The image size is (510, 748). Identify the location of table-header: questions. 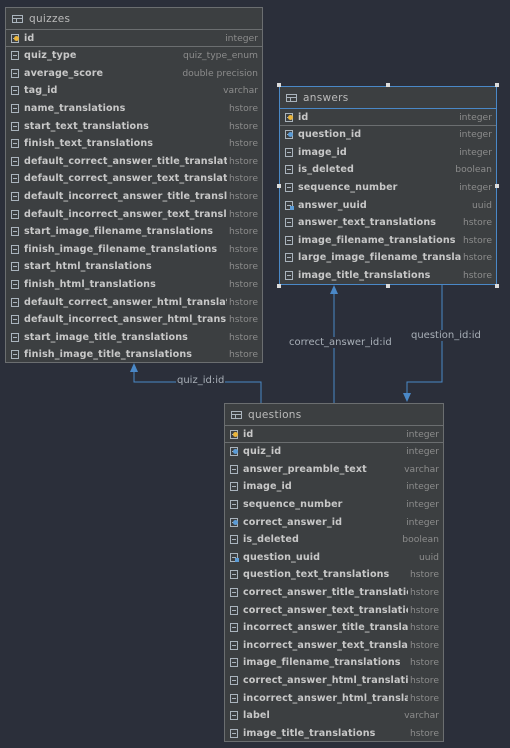
(334, 415).